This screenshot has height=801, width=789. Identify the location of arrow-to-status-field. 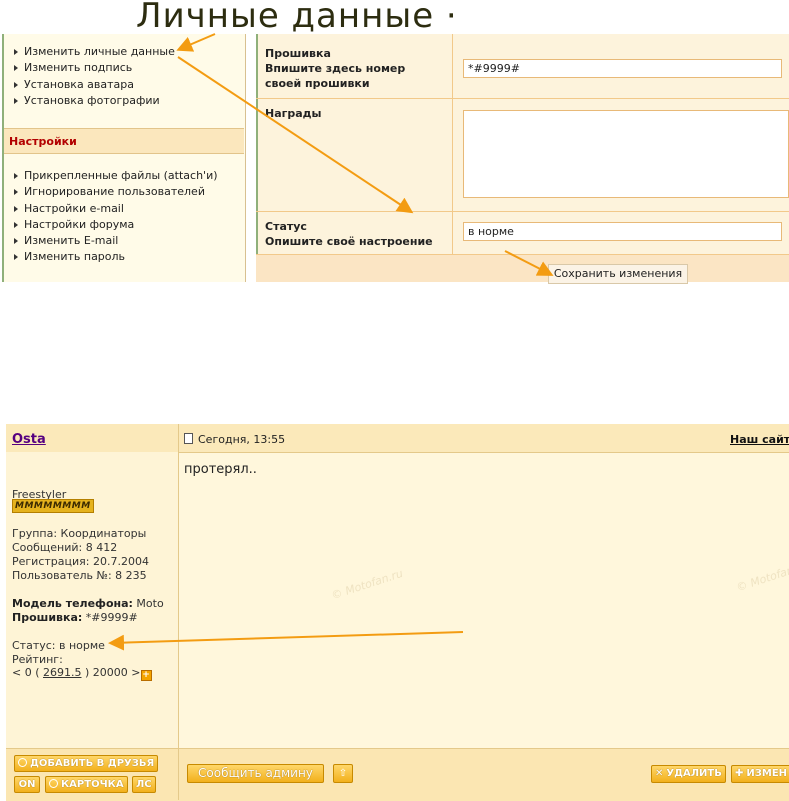
(295, 135).